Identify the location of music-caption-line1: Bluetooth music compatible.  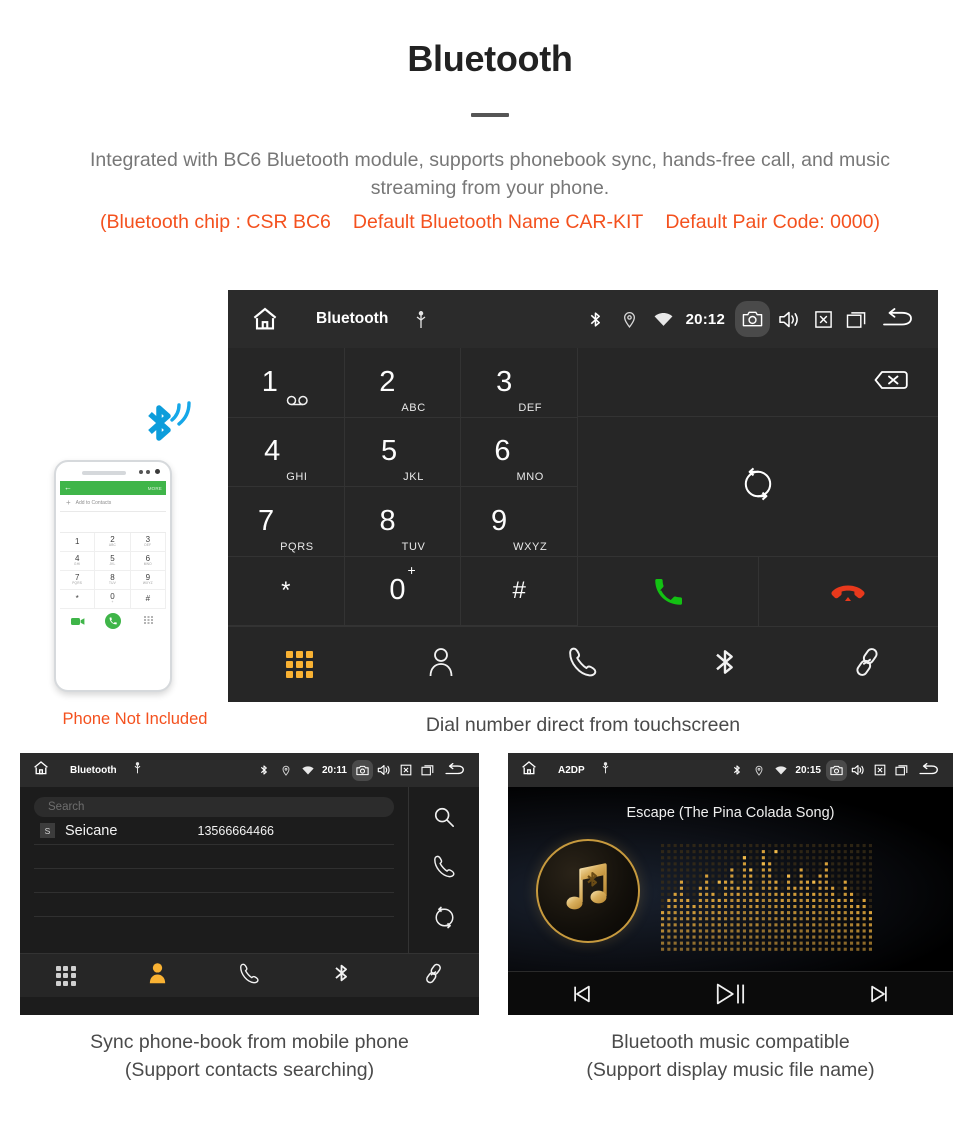
(730, 1042).